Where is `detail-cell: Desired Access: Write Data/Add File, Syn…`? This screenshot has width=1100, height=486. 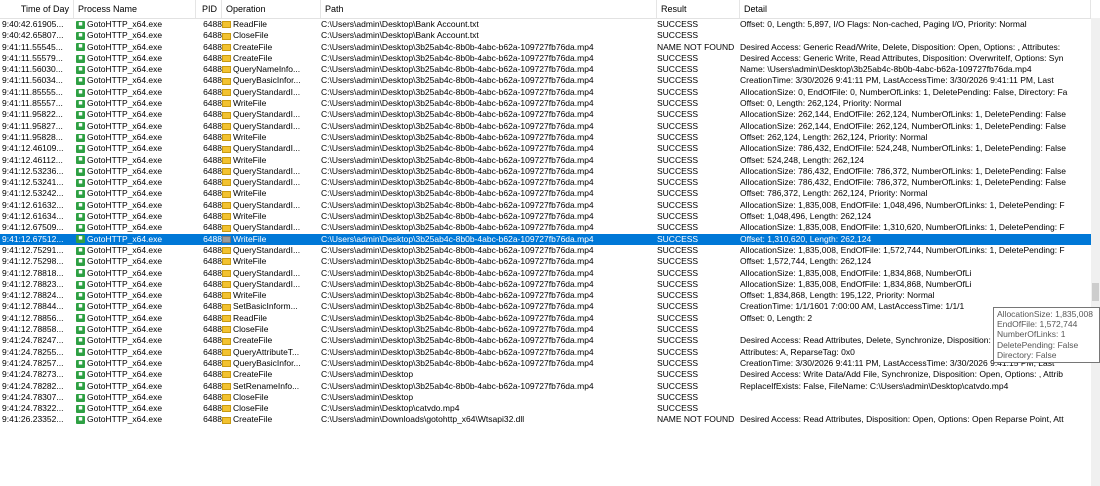 detail-cell: Desired Access: Write Data/Add File, Syn… is located at coordinates (901, 374).